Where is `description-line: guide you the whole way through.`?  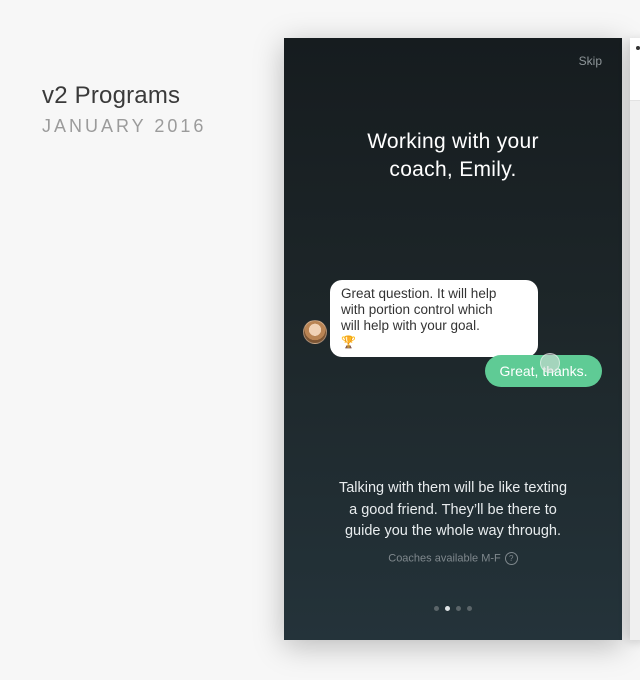
description-line: guide you the whole way through. is located at coordinates (453, 531).